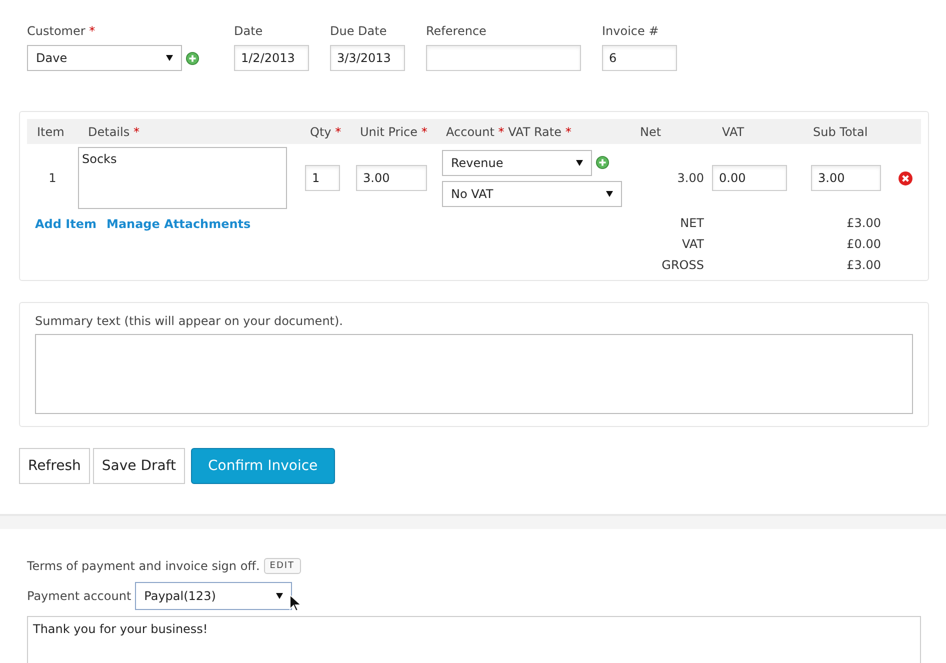 This screenshot has height=663, width=946. Describe the element at coordinates (143, 566) in the screenshot. I see `terms-label: Terms of payment and invoice sign off.` at that location.